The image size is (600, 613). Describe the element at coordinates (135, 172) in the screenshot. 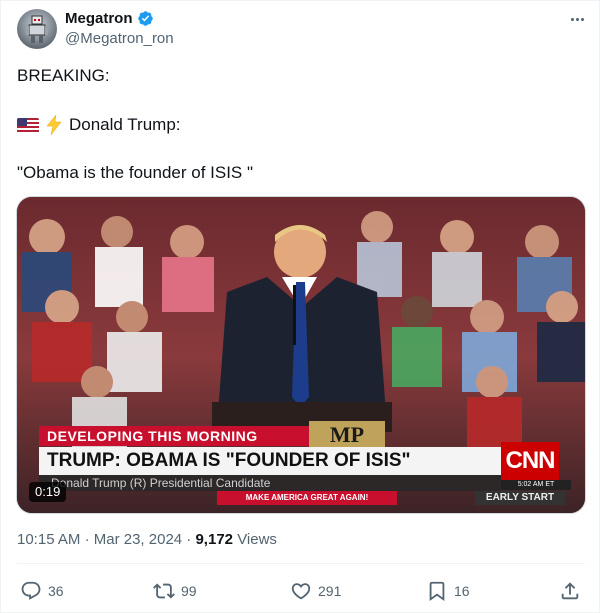

I see `tweet-text-line-3: "Obama is the founder of ISIS "` at that location.